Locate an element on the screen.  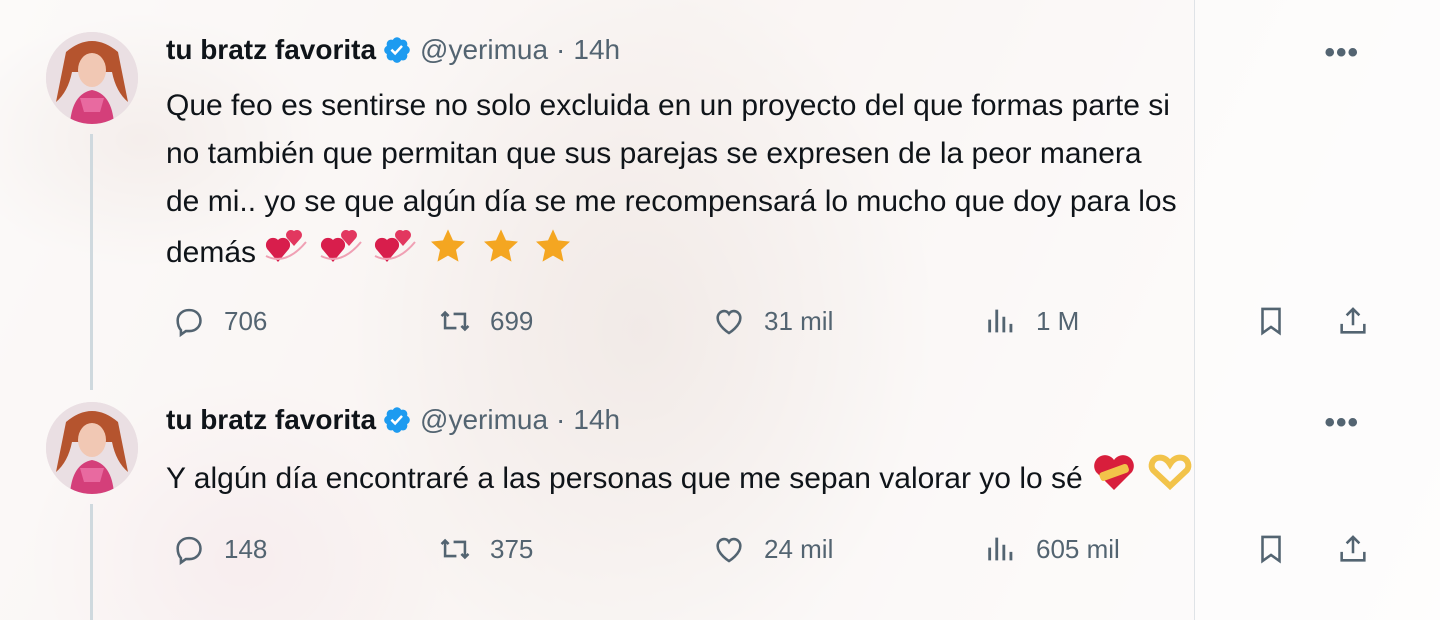
retweet-count: 699 is located at coordinates (512, 320).